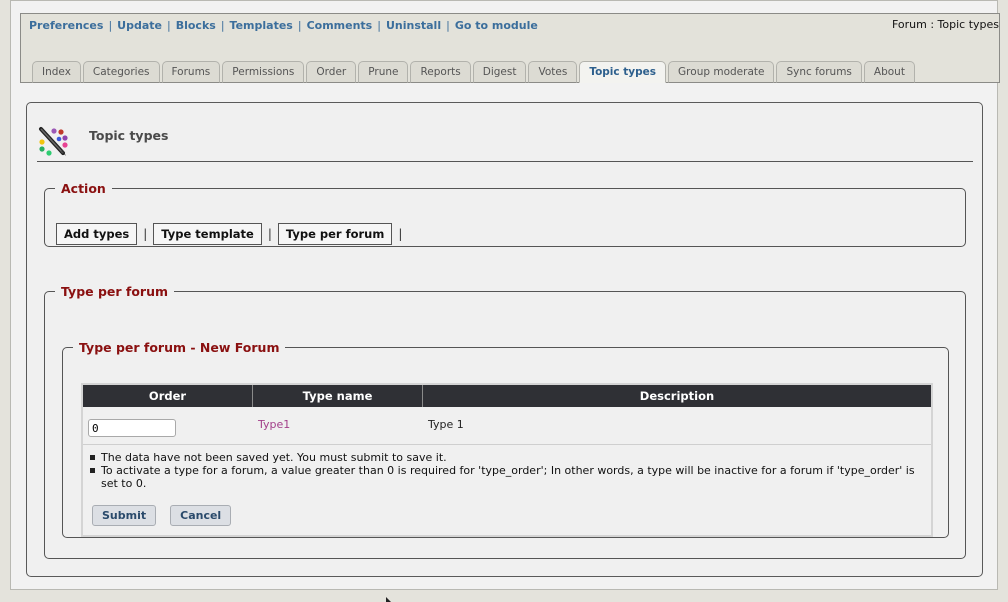  What do you see at coordinates (207, 234) in the screenshot?
I see `type-template-button: Type template` at bounding box center [207, 234].